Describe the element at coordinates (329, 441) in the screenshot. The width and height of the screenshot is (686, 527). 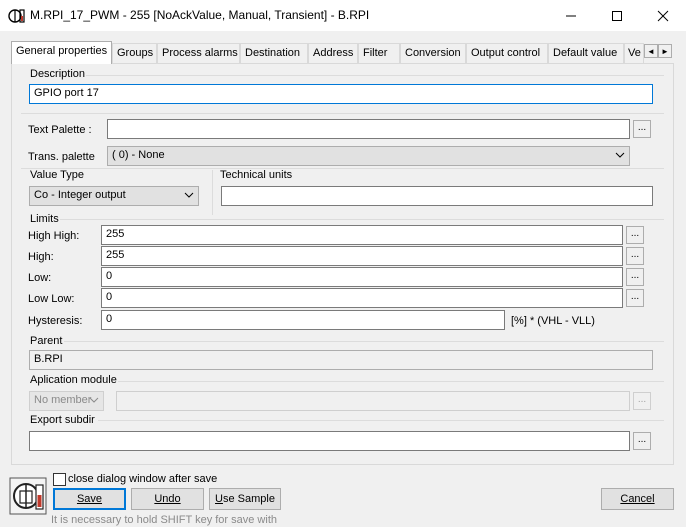
I see `export-subdir-input` at that location.